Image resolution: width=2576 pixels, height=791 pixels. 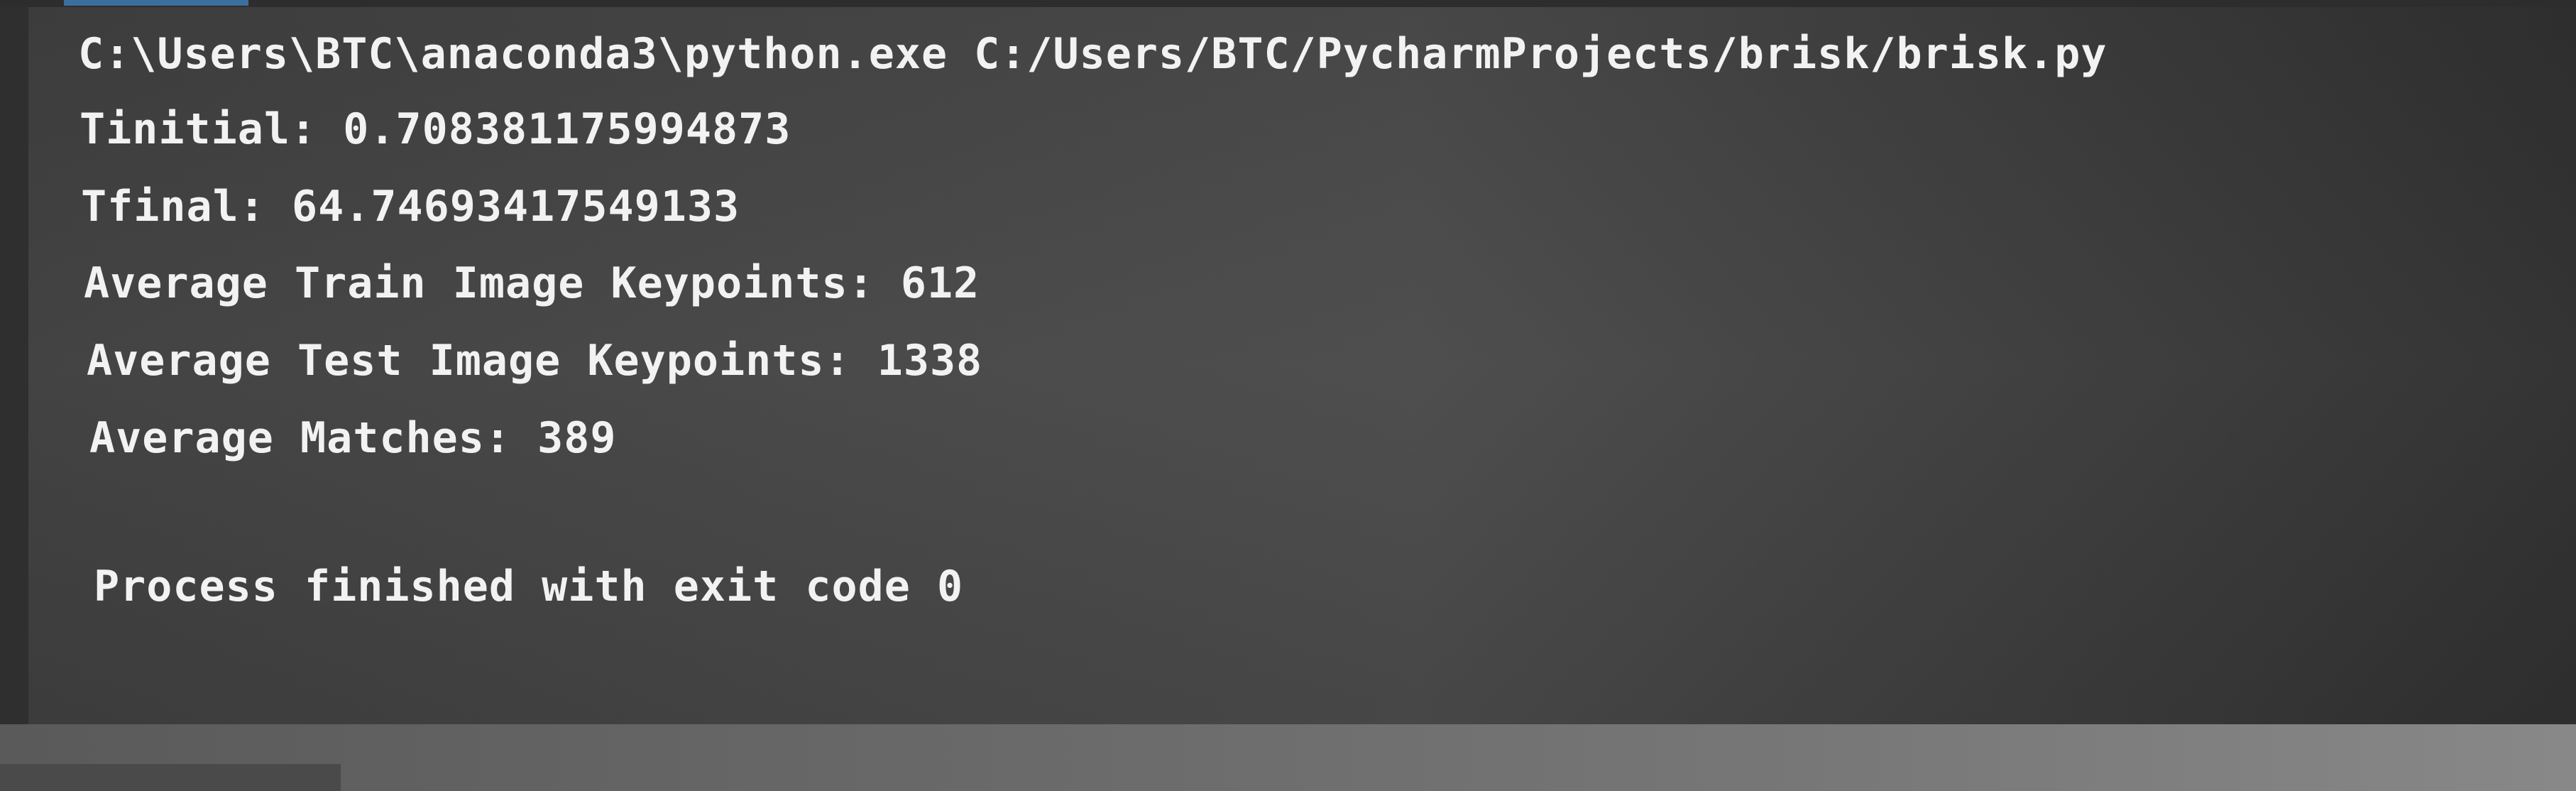 What do you see at coordinates (529, 586) in the screenshot?
I see `process-exit-message: Process finished with exit code 0` at bounding box center [529, 586].